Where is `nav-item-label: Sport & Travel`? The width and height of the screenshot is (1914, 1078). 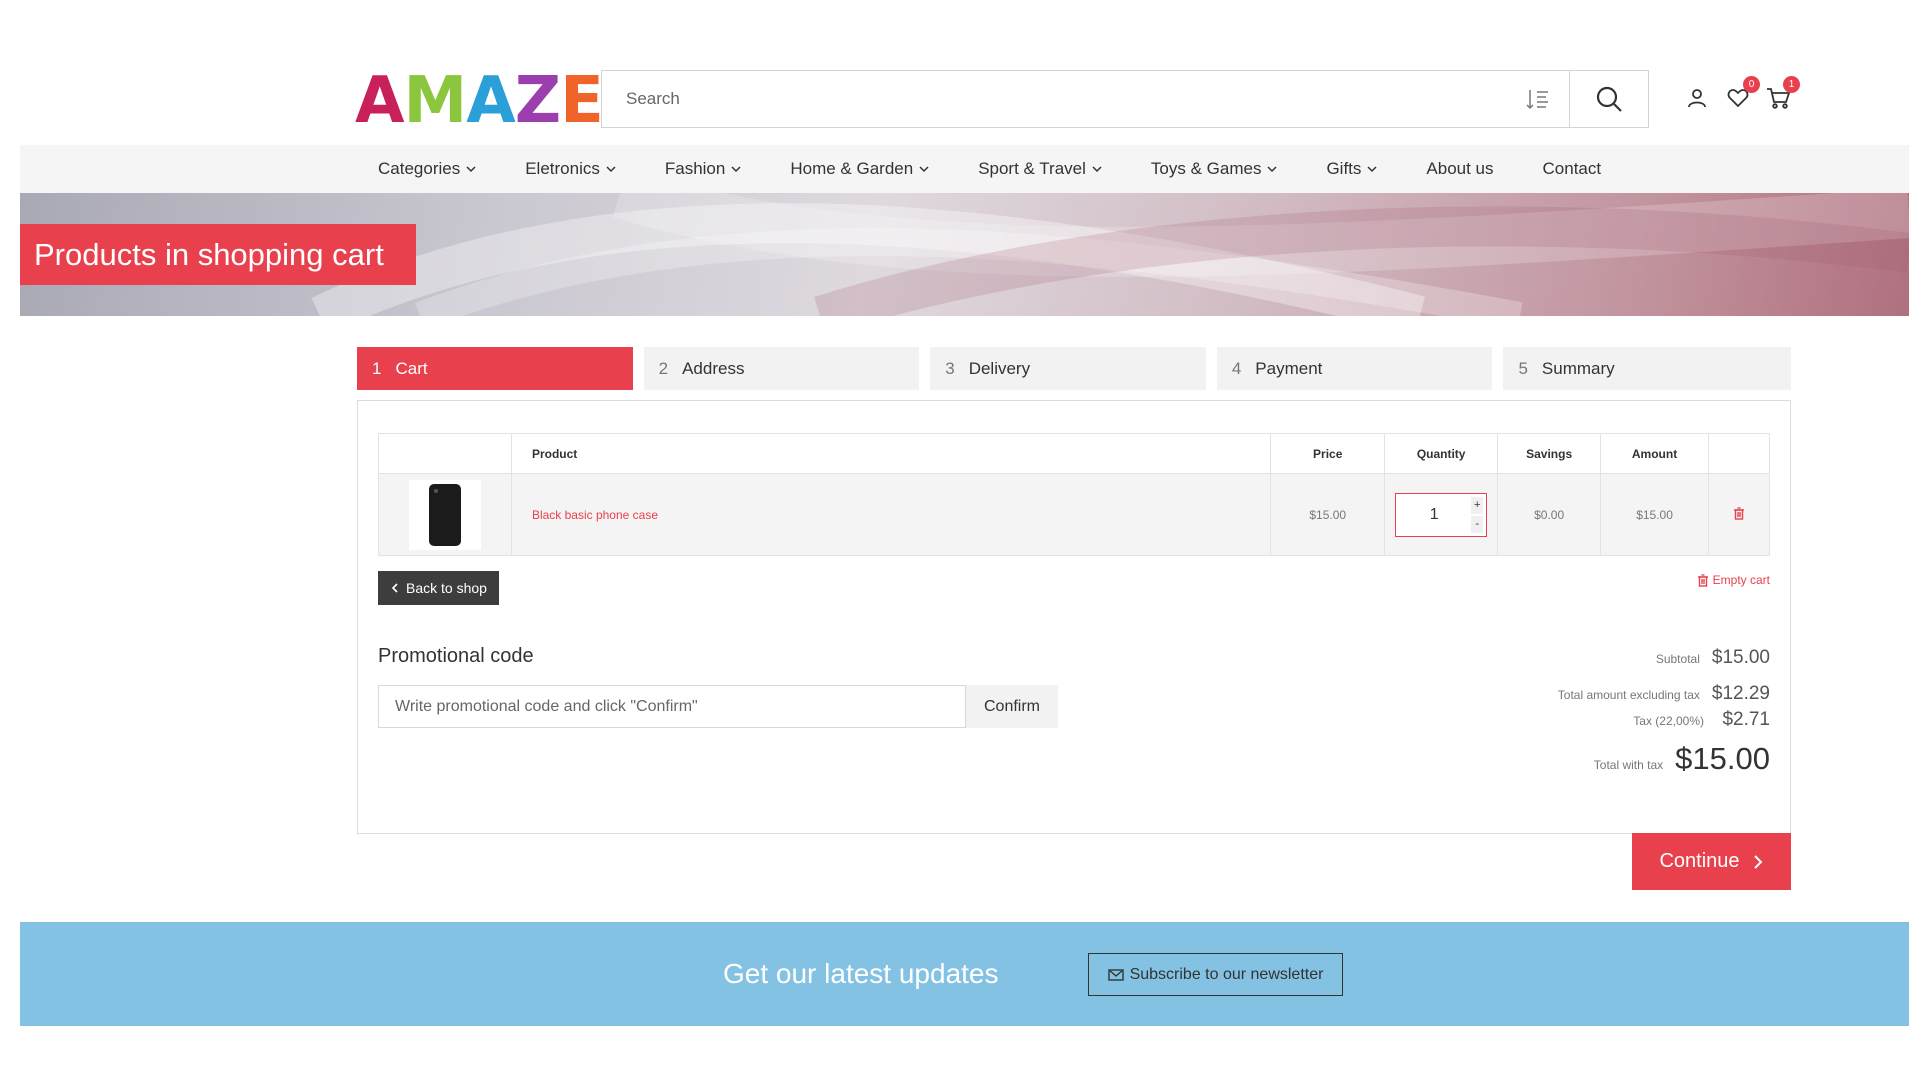
nav-item-label: Sport & Travel is located at coordinates (1032, 168).